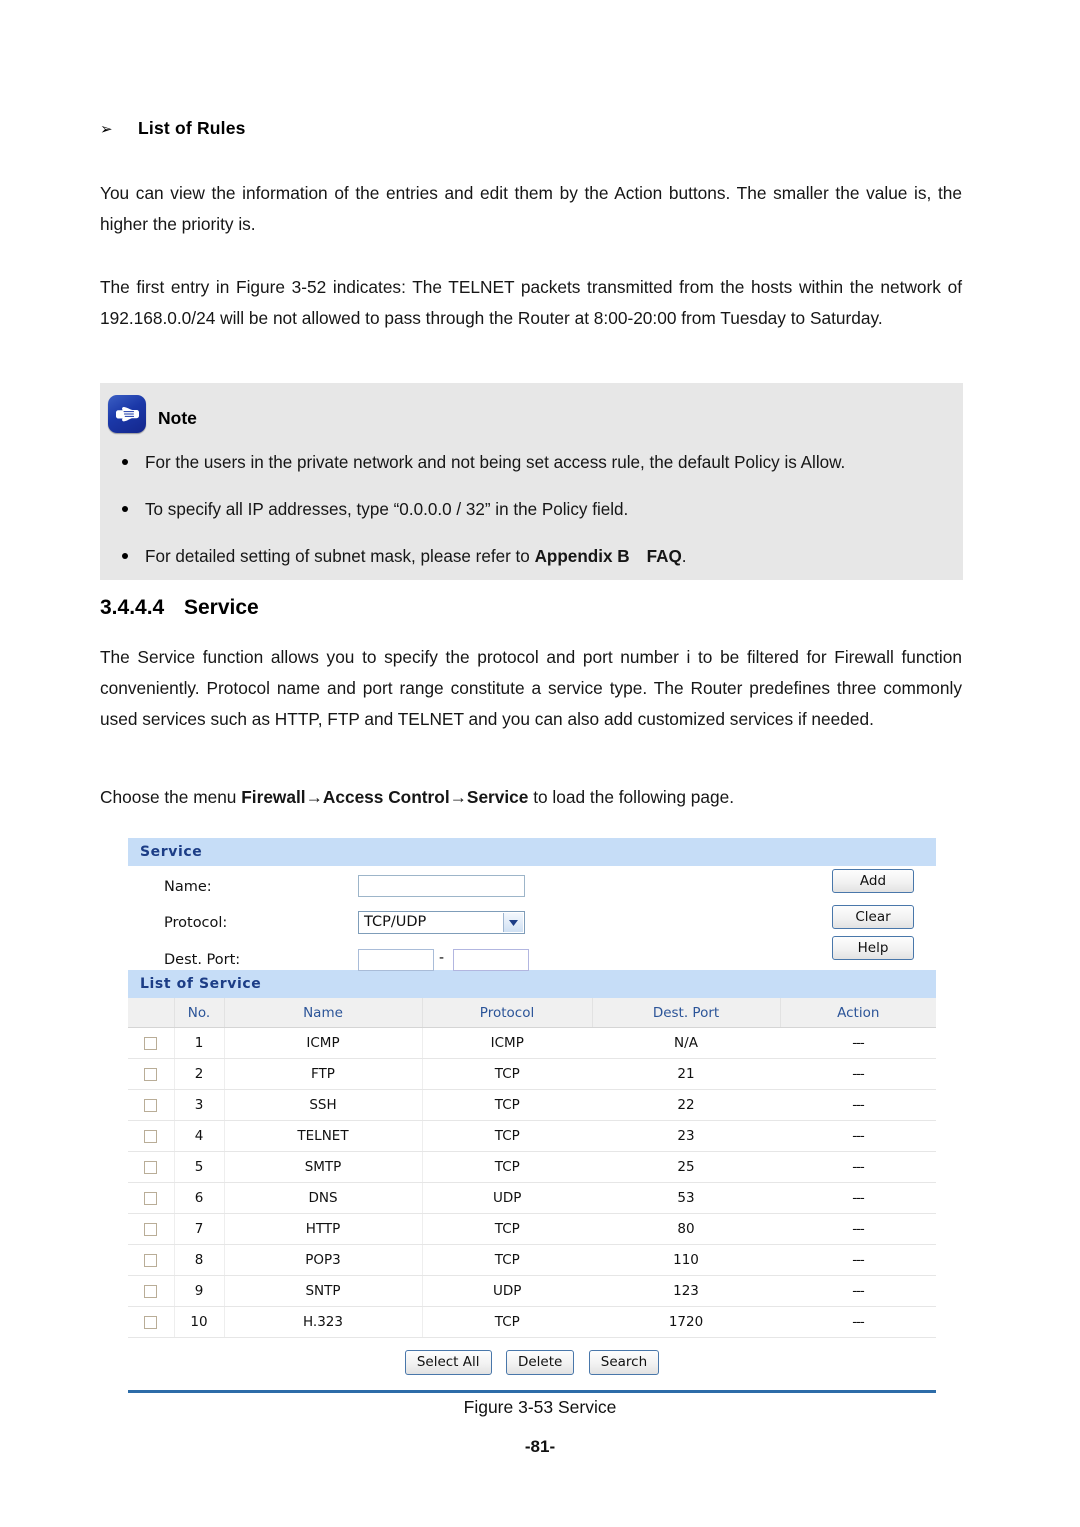 This screenshot has width=1080, height=1527. I want to click on figure-caption: Figure 3-53 Service, so click(540, 1407).